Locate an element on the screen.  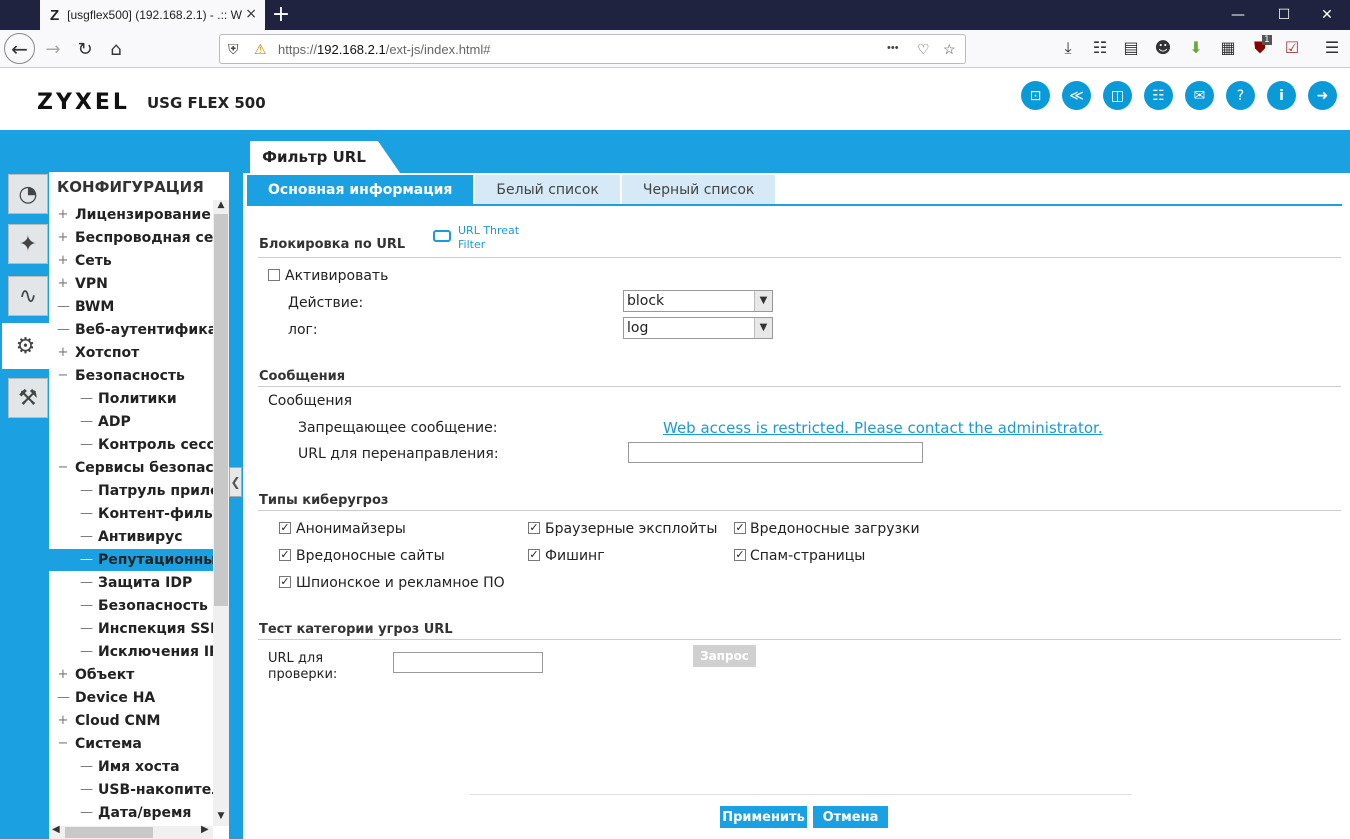
tree-item: + Cloud CNM is located at coordinates (131, 721).